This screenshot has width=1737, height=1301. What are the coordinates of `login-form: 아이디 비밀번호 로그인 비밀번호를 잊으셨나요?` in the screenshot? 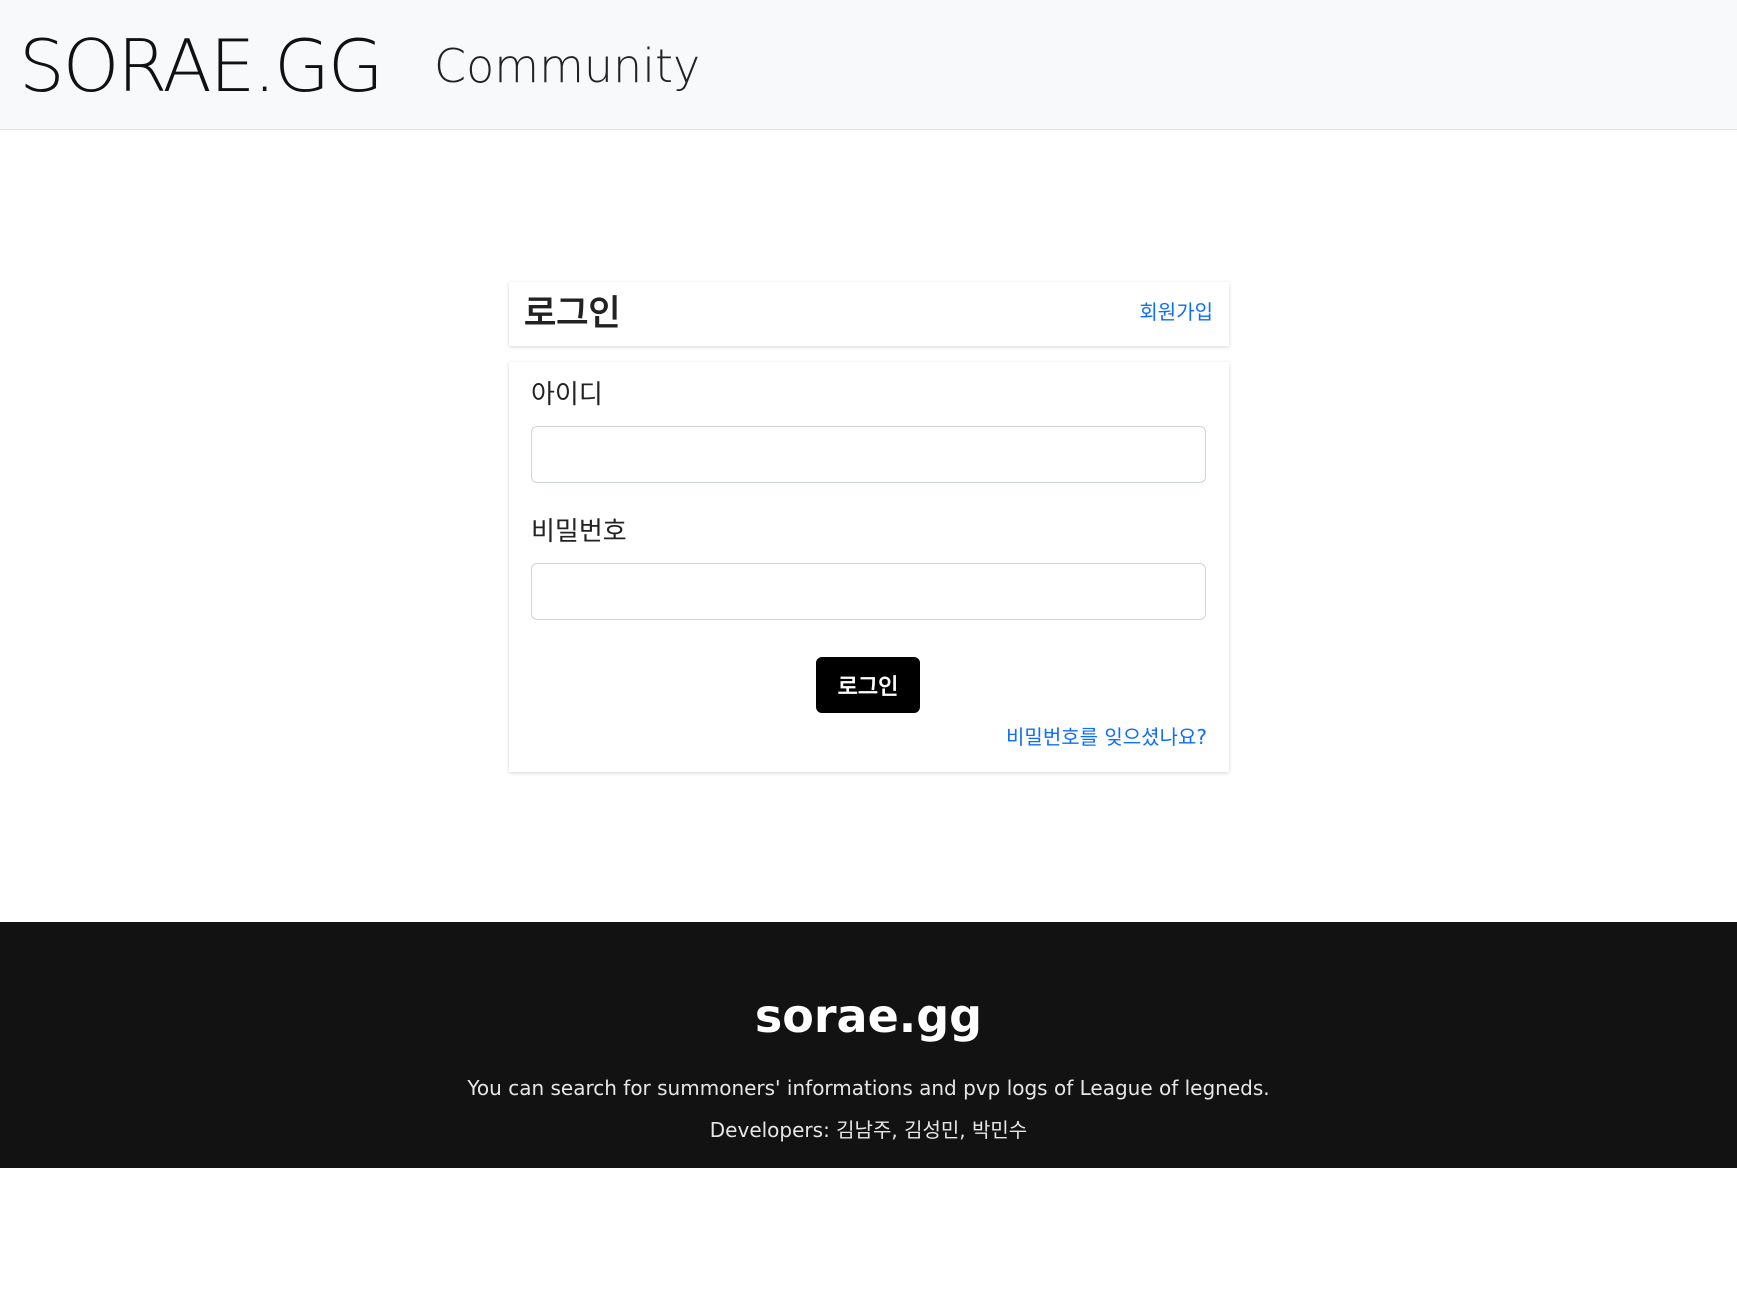 It's located at (869, 567).